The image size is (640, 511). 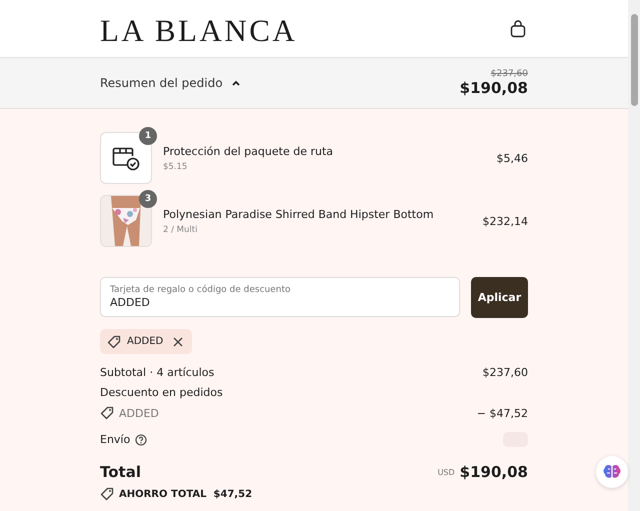 I want to click on subtotal-amount: $237,60, so click(x=505, y=372).